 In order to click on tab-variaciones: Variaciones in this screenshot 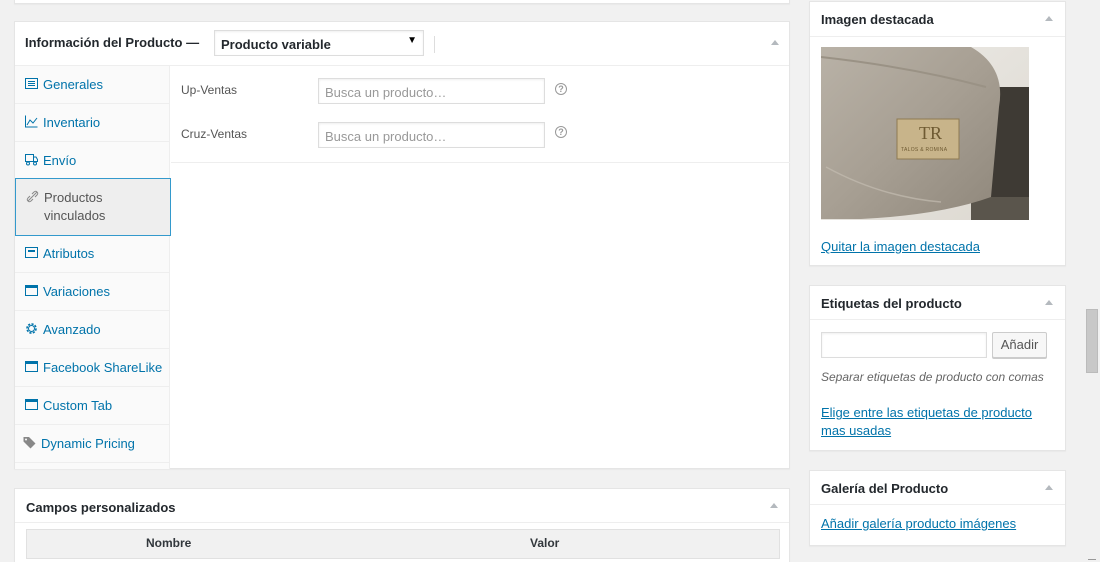, I will do `click(92, 292)`.